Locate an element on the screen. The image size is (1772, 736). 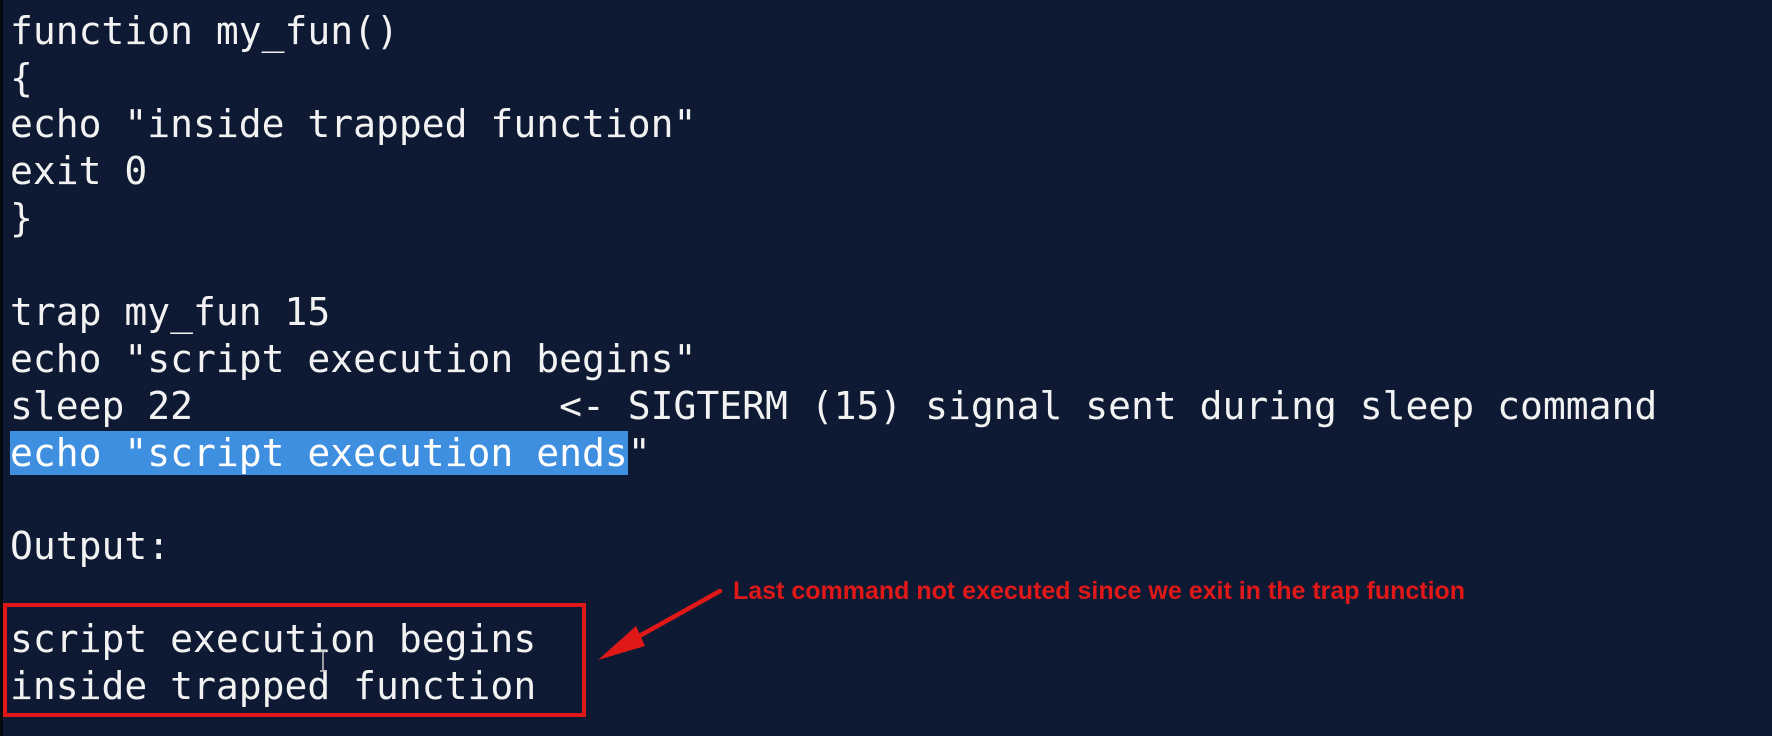
text-selection: echo "script execution ends is located at coordinates (319, 453).